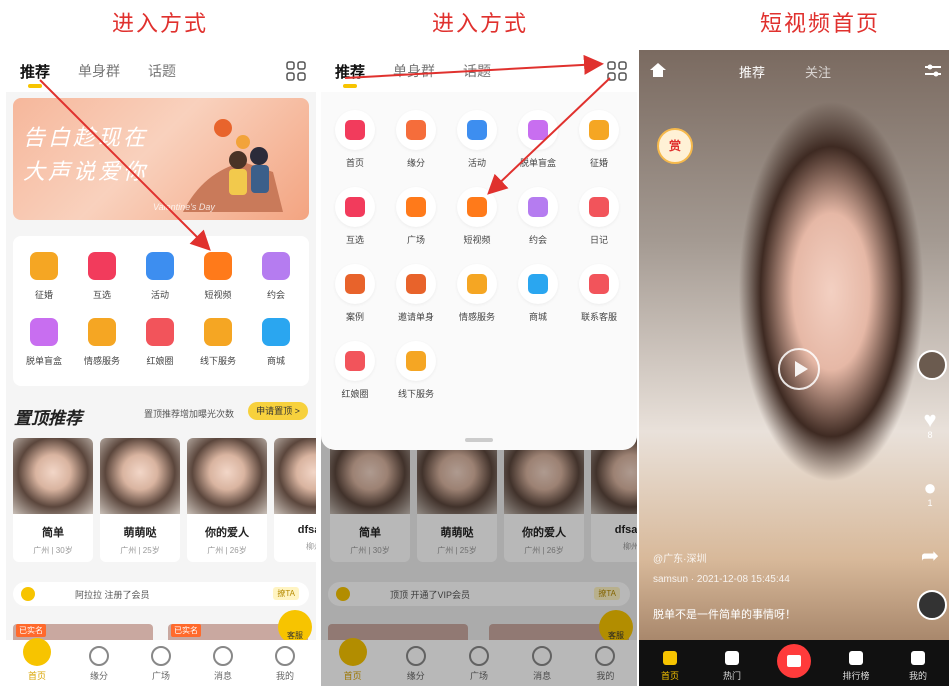 This screenshot has height=686, width=949. I want to click on feature-balloon: 活动, so click(160, 276).